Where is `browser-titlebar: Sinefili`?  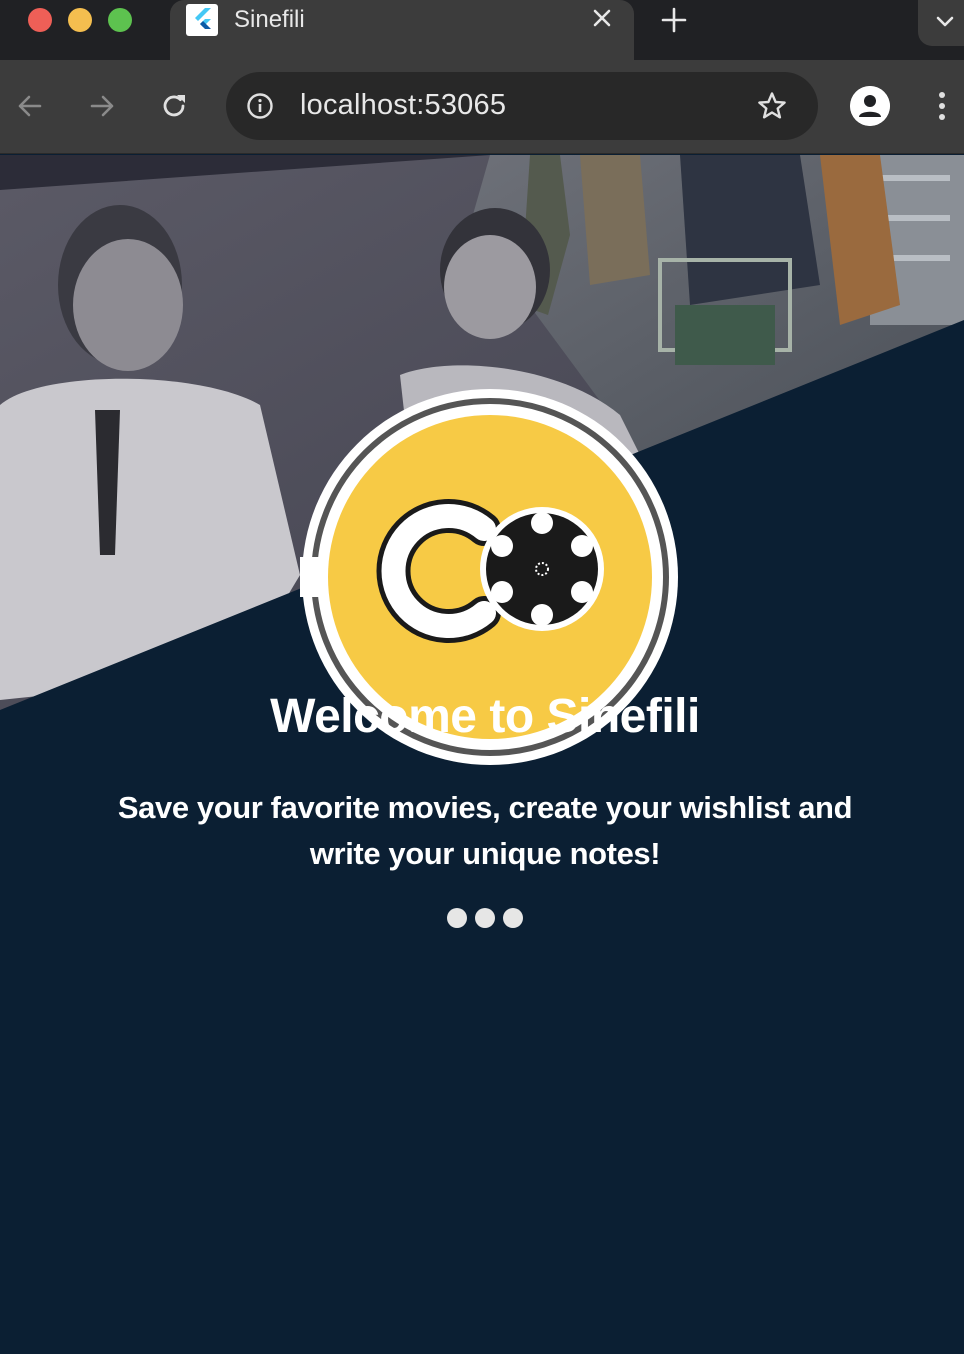
browser-titlebar: Sinefili is located at coordinates (482, 30).